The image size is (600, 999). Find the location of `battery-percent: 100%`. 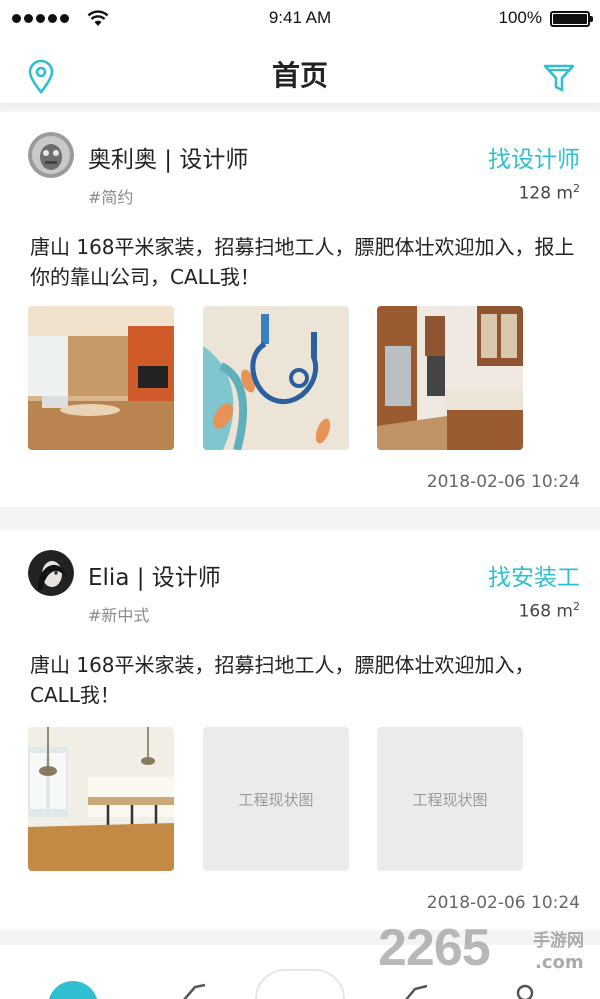

battery-percent: 100% is located at coordinates (520, 17).